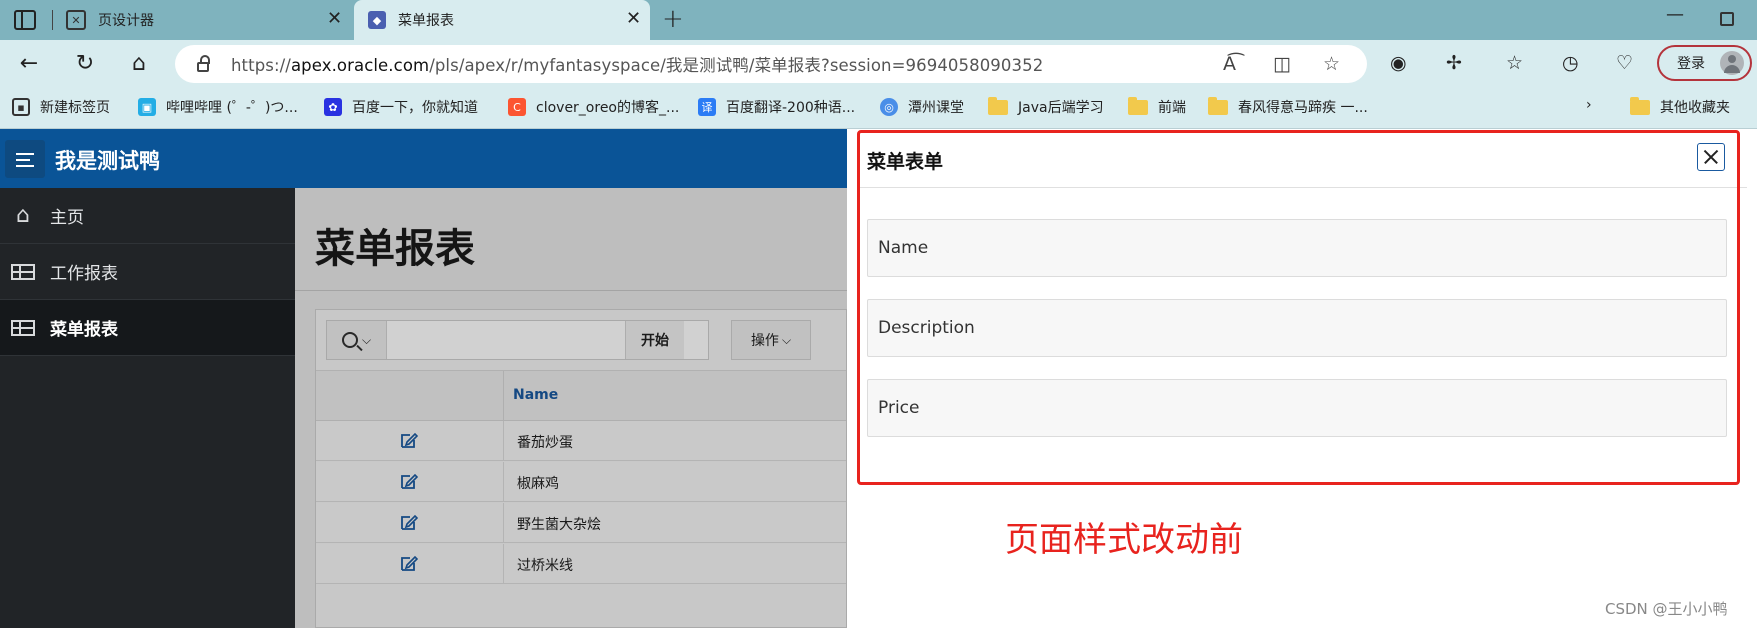  I want to click on tanzhou-icon: ◎, so click(889, 107).